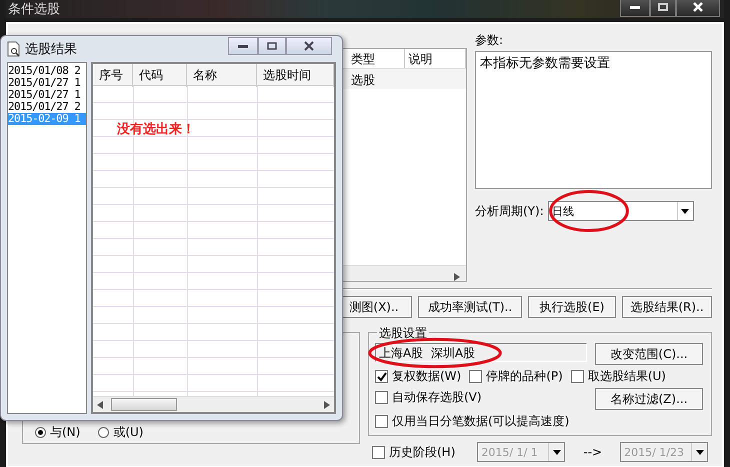  What do you see at coordinates (481, 397) in the screenshot?
I see `check-option: 自动保存选股(V)` at bounding box center [481, 397].